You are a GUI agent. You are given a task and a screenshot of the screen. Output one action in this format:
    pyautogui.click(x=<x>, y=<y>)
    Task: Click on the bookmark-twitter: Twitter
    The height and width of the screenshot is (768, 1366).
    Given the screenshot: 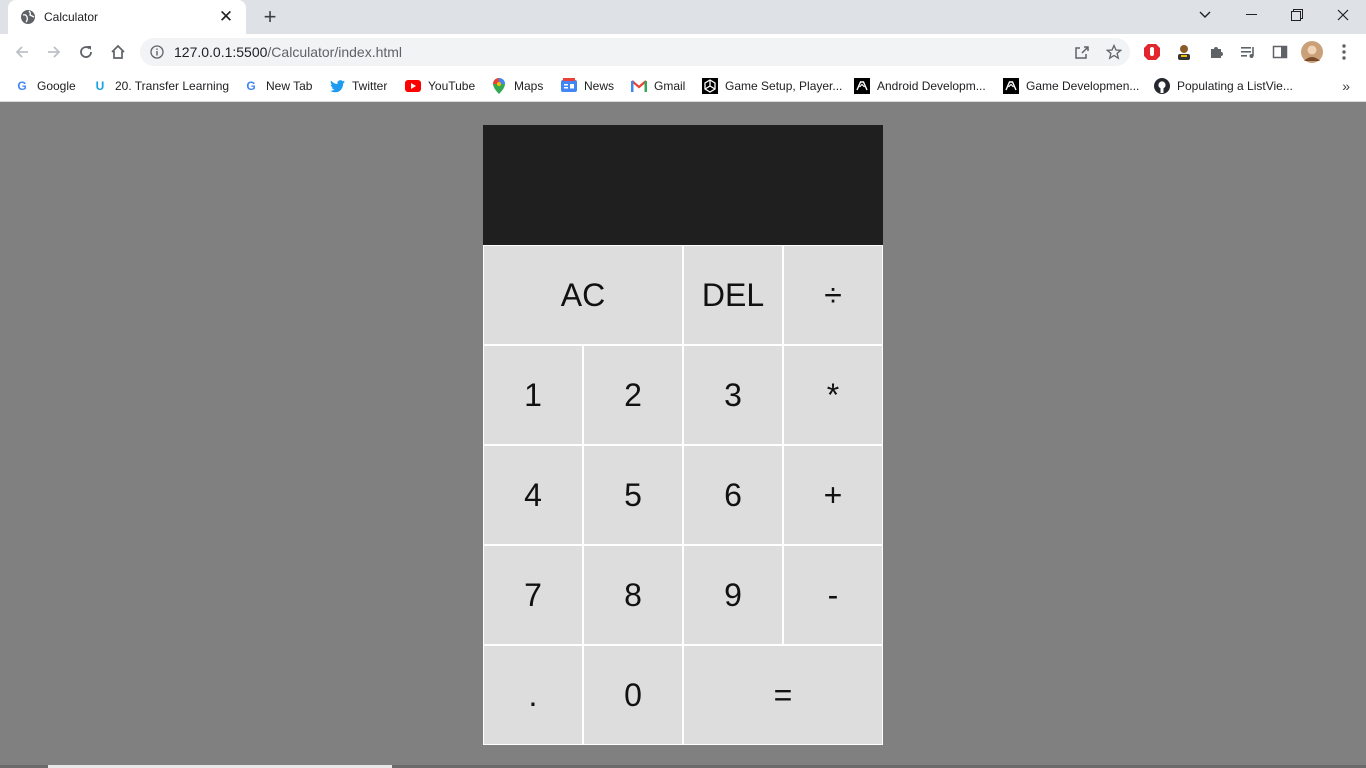 What is the action you would take?
    pyautogui.click(x=358, y=86)
    